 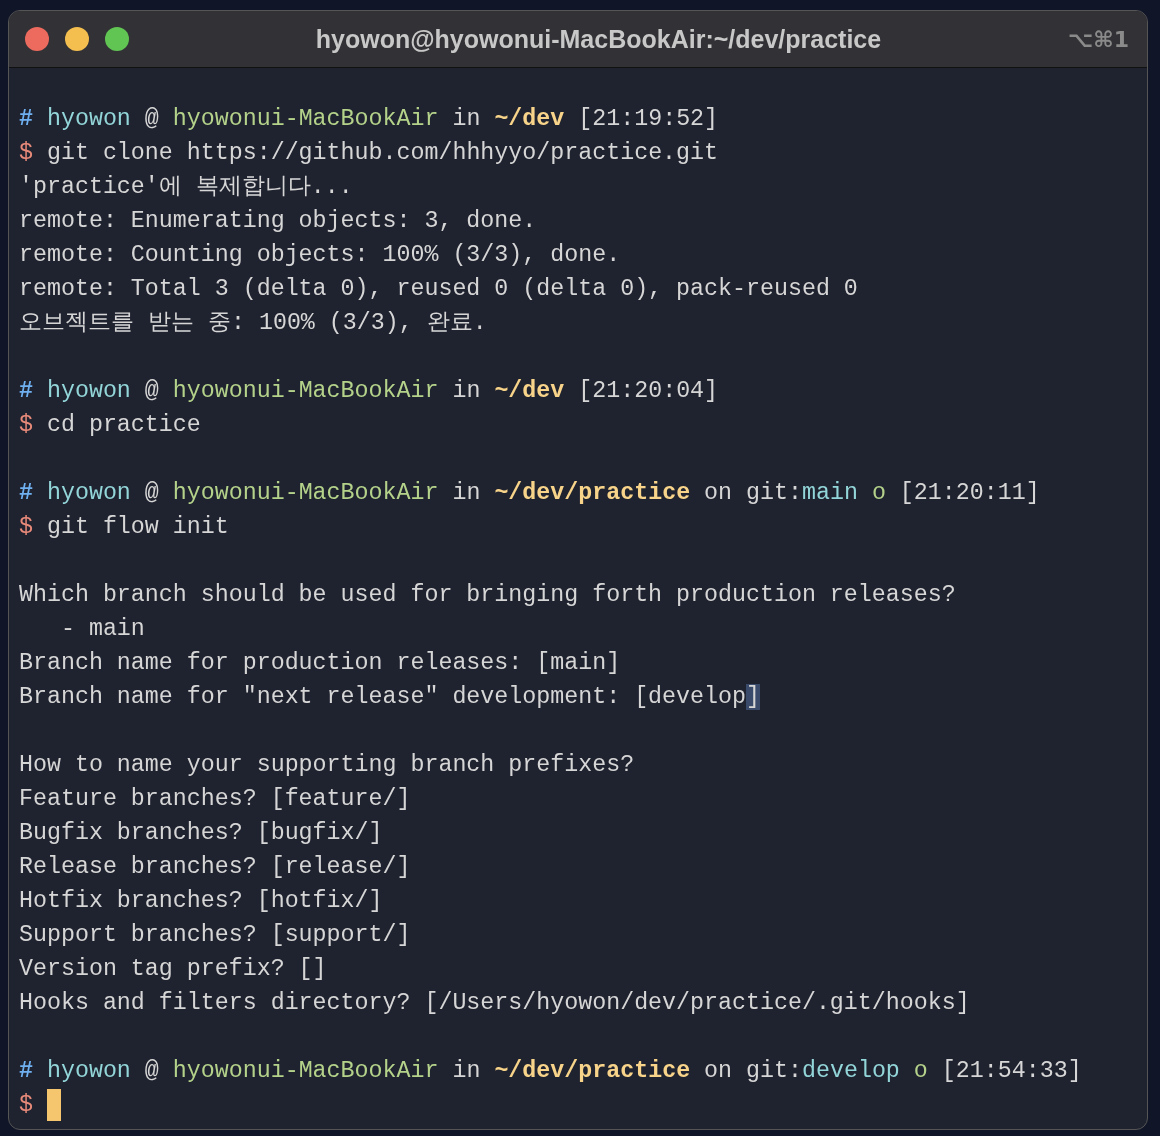 What do you see at coordinates (37, 39) in the screenshot?
I see `close-button` at bounding box center [37, 39].